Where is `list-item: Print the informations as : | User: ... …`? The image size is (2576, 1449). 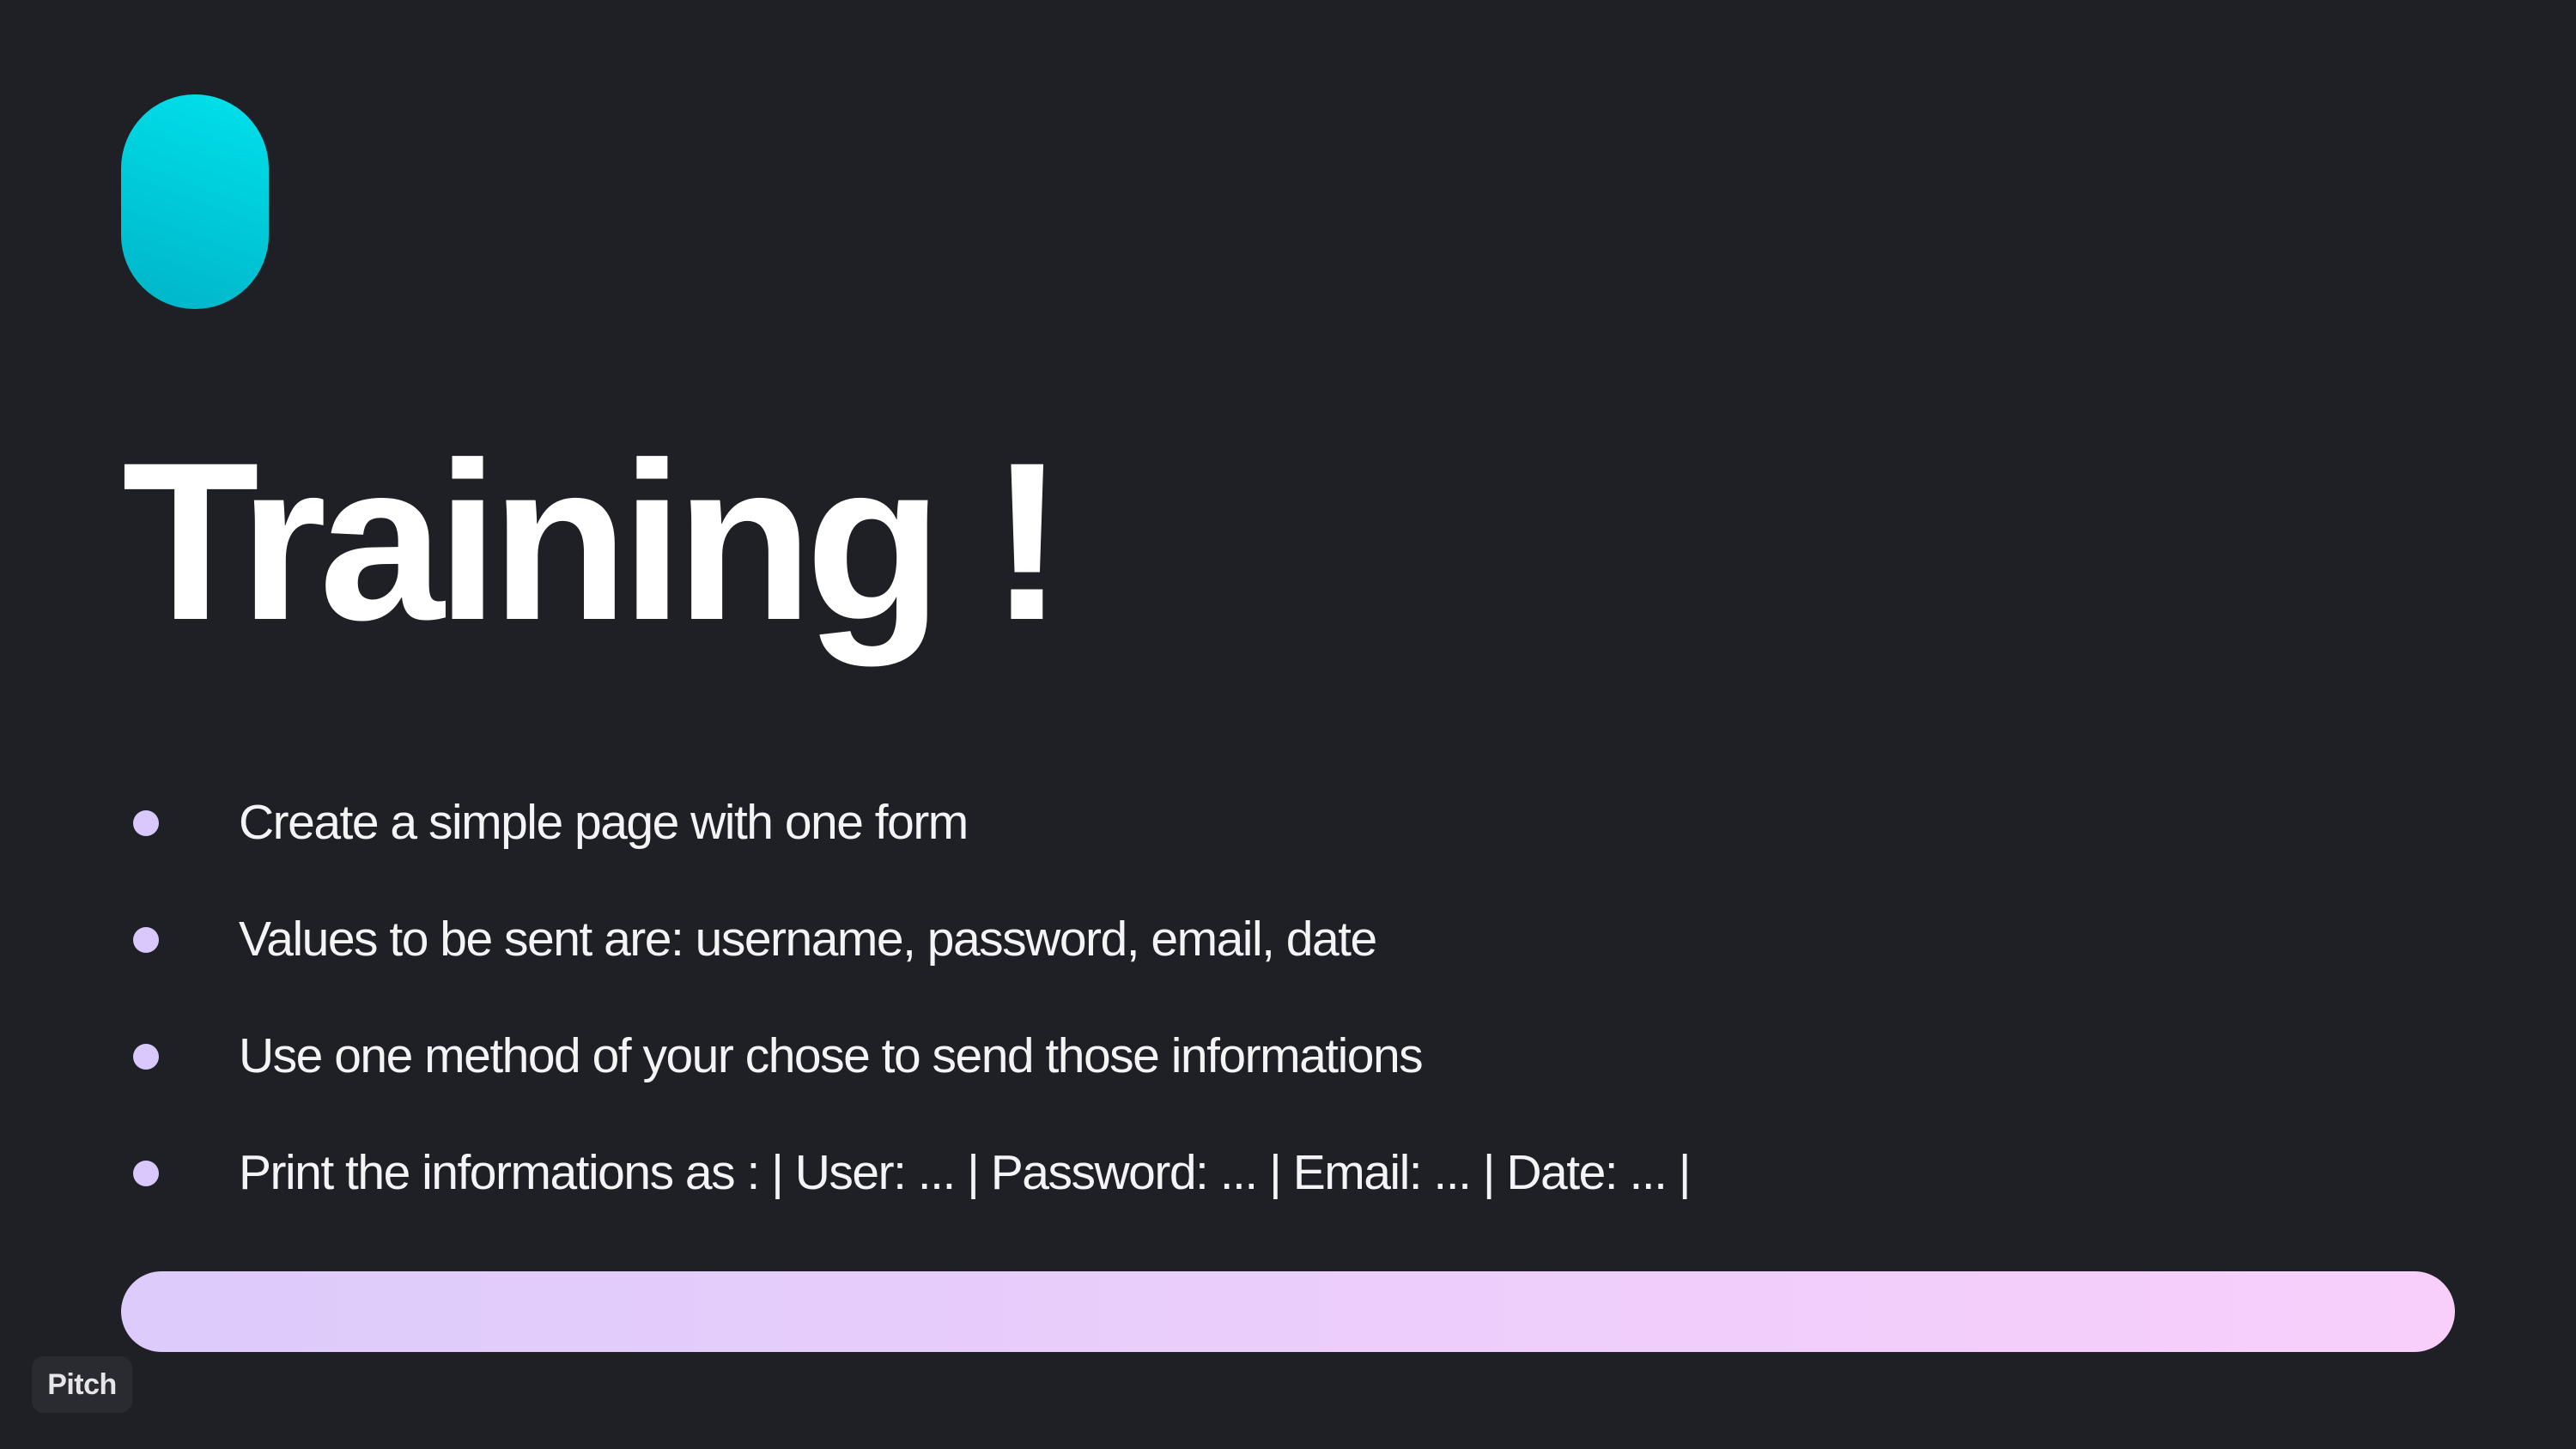
list-item: Print the informations as : | User: ... … is located at coordinates (913, 1205).